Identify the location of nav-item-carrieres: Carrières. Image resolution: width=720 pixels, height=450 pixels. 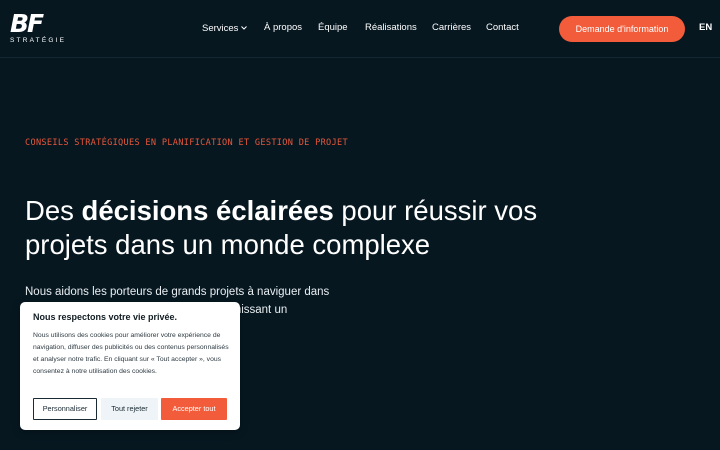
(451, 27).